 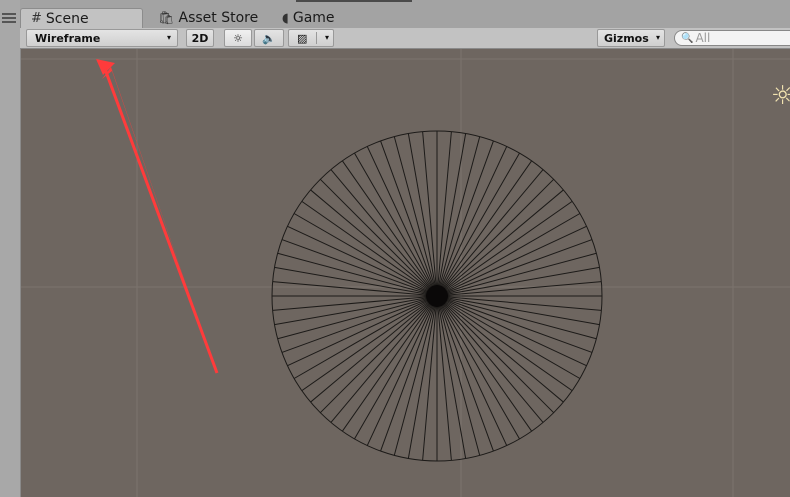 I want to click on search-icon: 🔍, so click(x=687, y=38).